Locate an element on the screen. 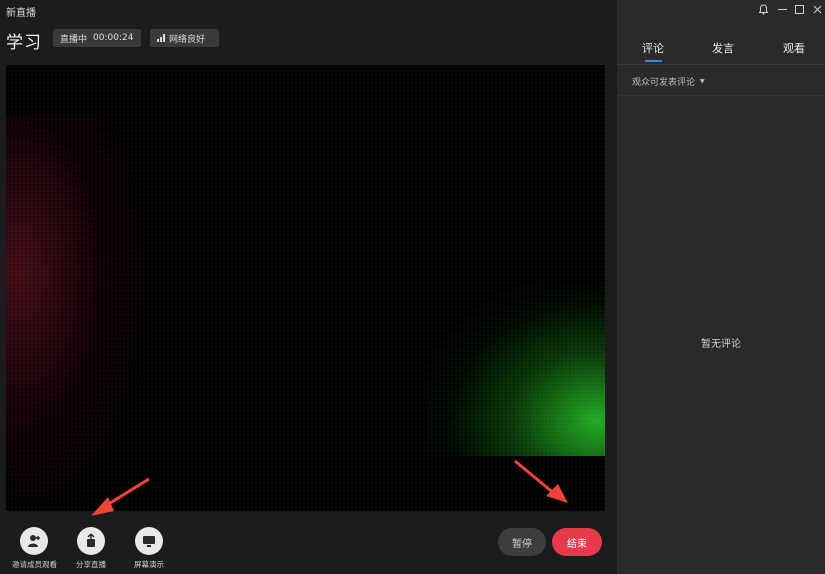 This screenshot has width=825, height=574. sidebar-tabs: 评论 发言 观看 is located at coordinates (721, 52).